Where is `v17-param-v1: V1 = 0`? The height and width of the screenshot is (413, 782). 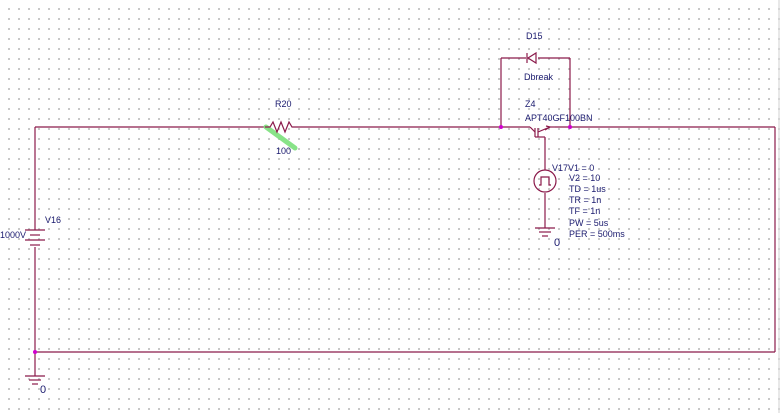
v17-param-v1: V1 = 0 is located at coordinates (581, 168).